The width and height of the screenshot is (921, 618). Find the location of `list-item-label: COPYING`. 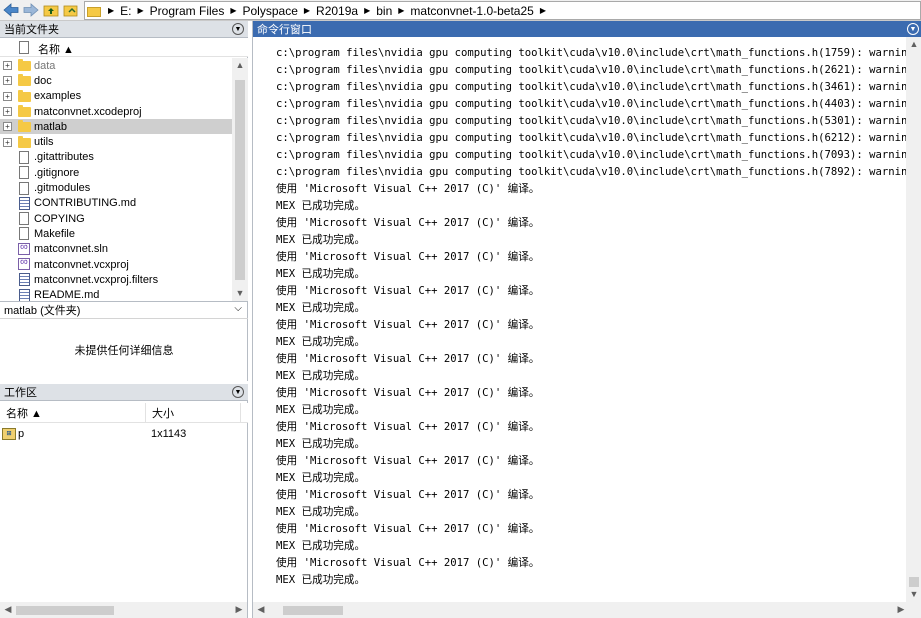

list-item-label: COPYING is located at coordinates (59, 218).